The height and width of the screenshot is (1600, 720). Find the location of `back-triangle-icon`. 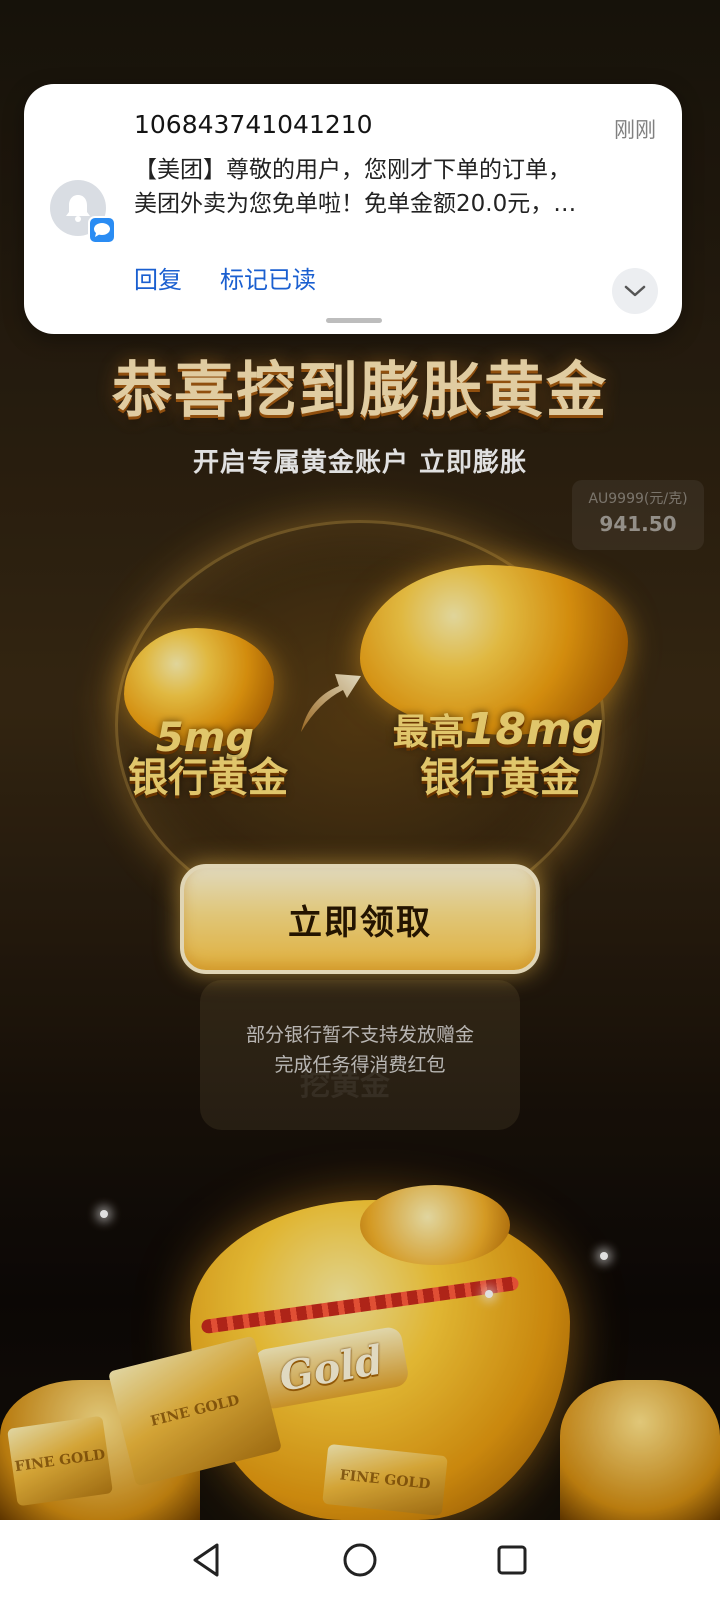

back-triangle-icon is located at coordinates (206, 1560).